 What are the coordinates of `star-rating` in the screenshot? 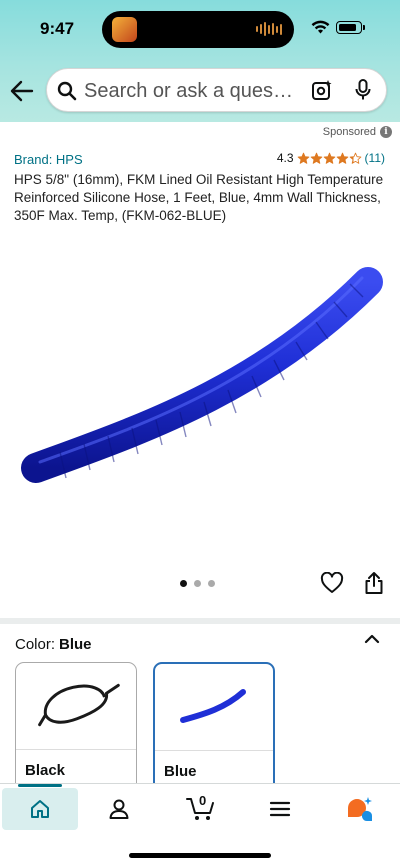 It's located at (329, 158).